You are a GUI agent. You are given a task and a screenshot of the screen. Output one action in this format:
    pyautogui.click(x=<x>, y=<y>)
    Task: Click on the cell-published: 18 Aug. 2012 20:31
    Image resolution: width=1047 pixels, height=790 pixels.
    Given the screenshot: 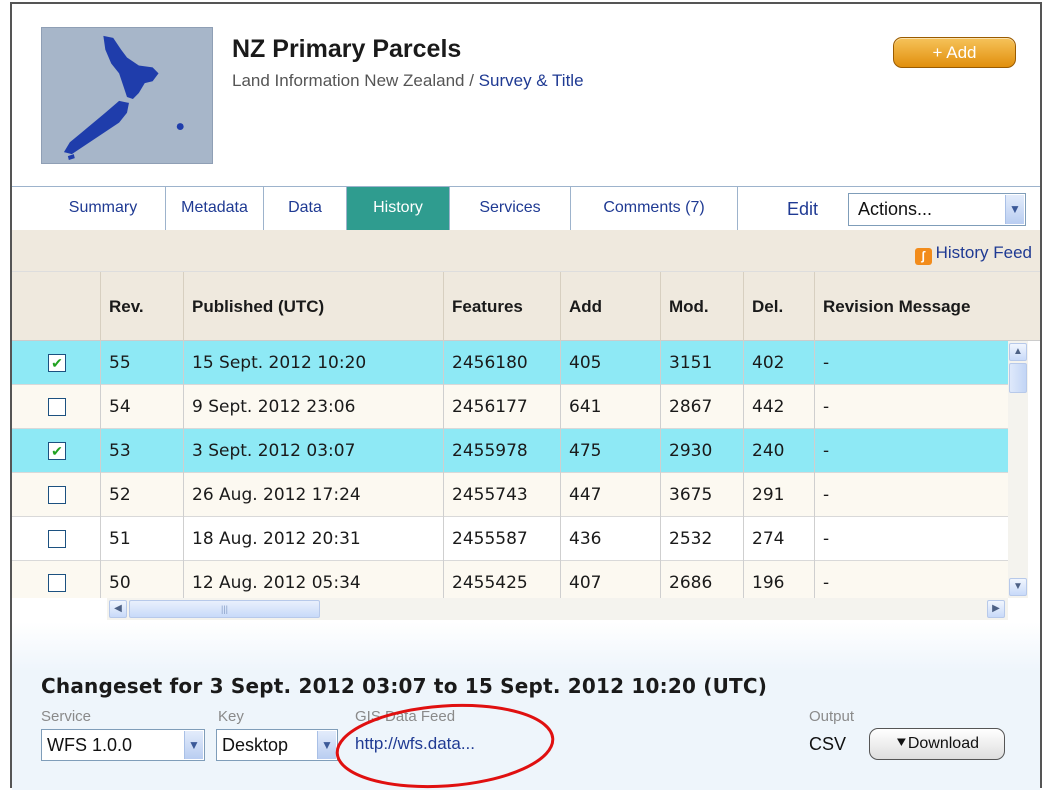 What is the action you would take?
    pyautogui.click(x=313, y=539)
    